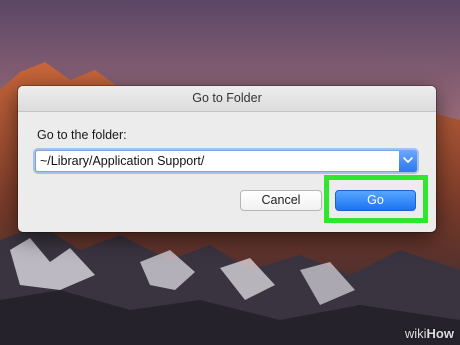 This screenshot has height=345, width=460. I want to click on go-button: Go, so click(375, 200).